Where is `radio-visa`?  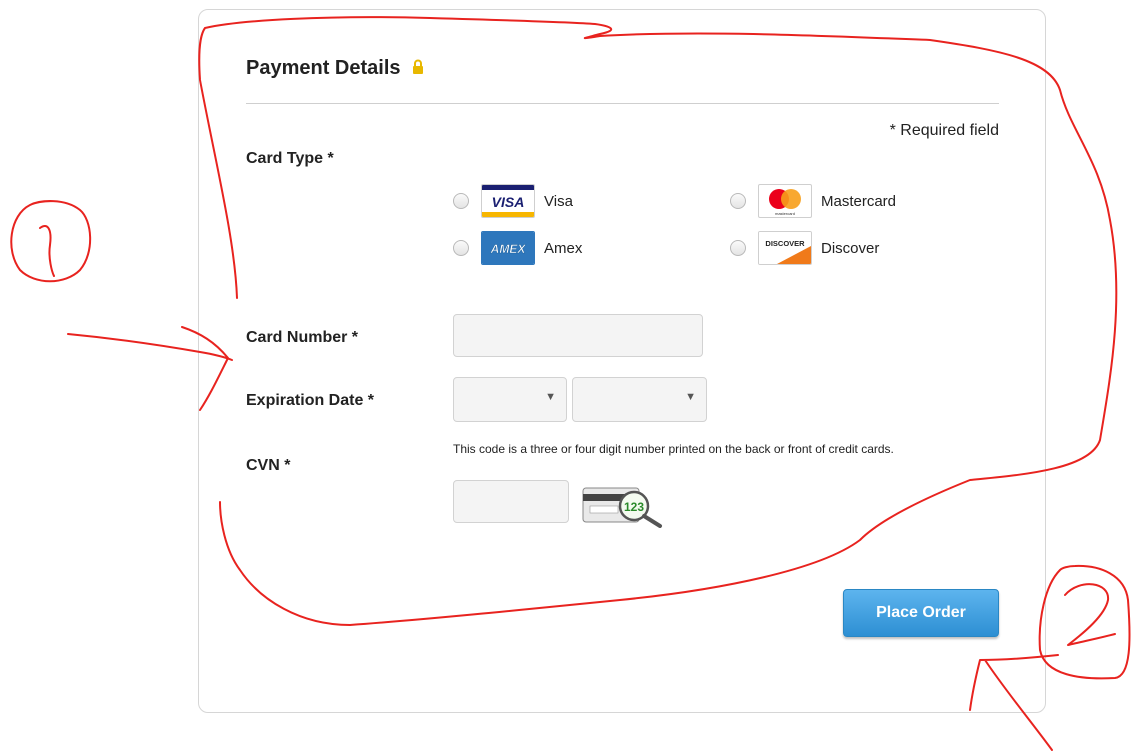 radio-visa is located at coordinates (461, 201).